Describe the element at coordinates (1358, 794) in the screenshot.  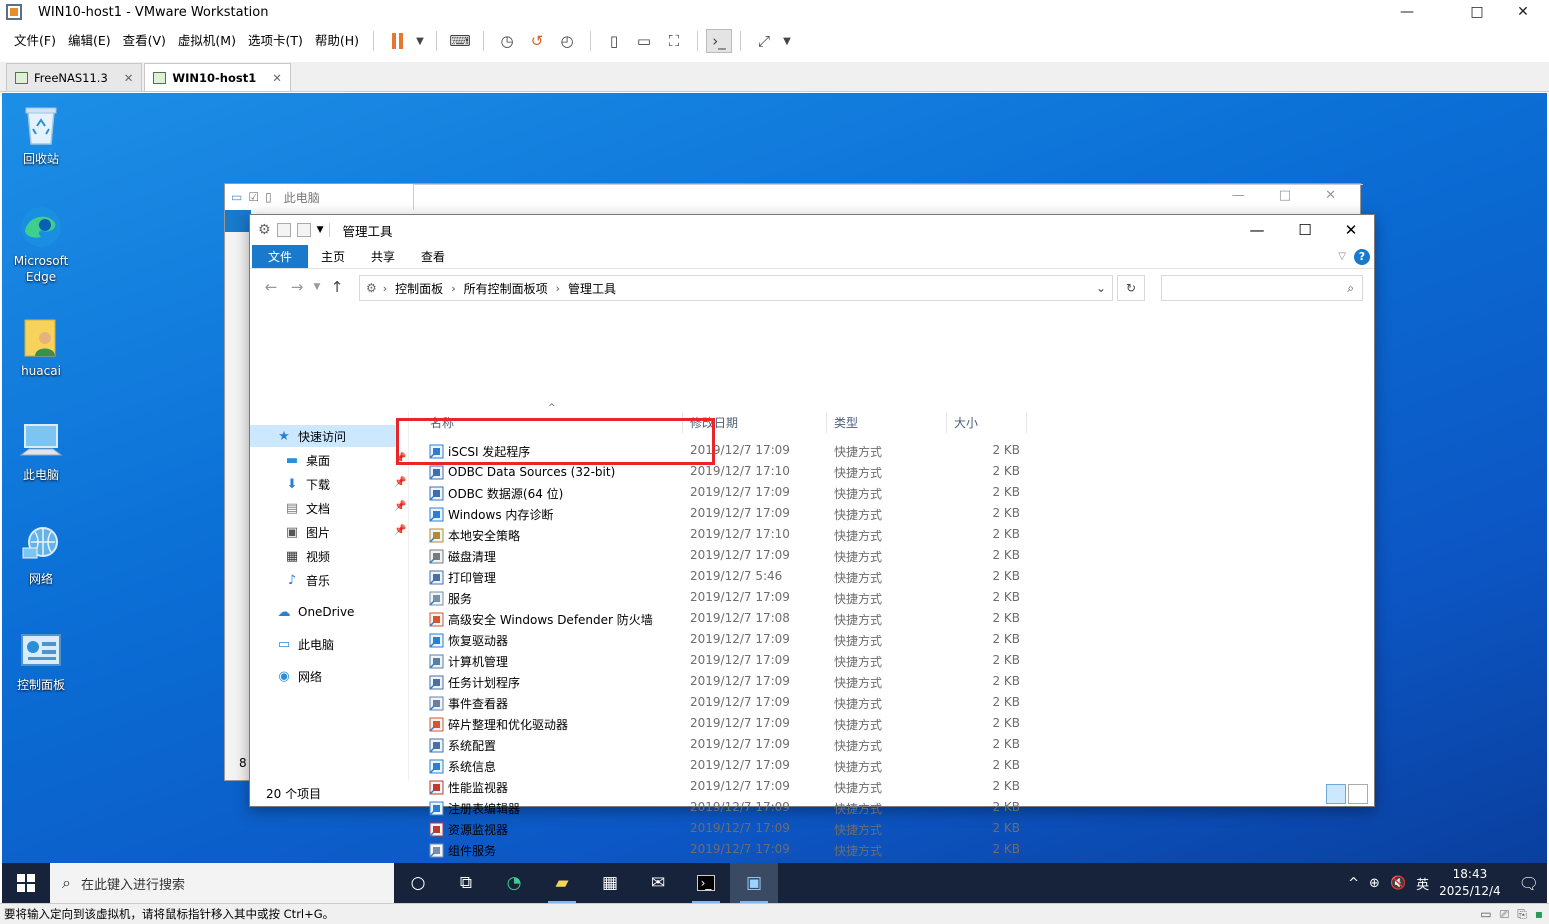
I see `large-icons-view-icon` at that location.